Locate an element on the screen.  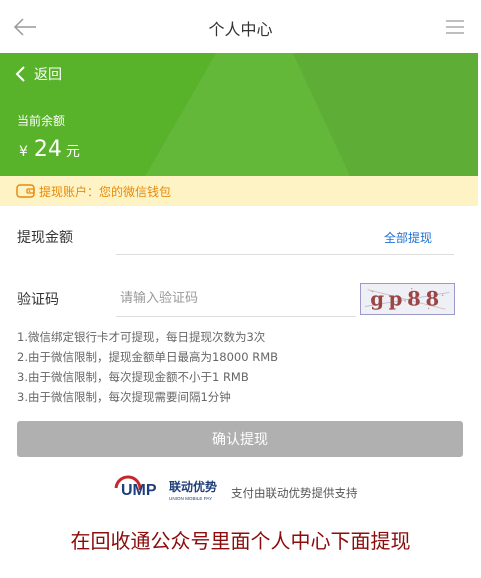
back-button: 返回 is located at coordinates (38, 74).